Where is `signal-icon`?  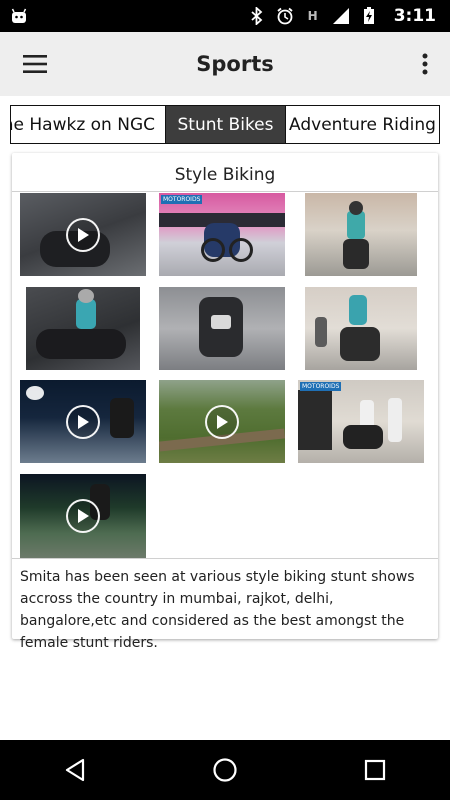 signal-icon is located at coordinates (341, 16).